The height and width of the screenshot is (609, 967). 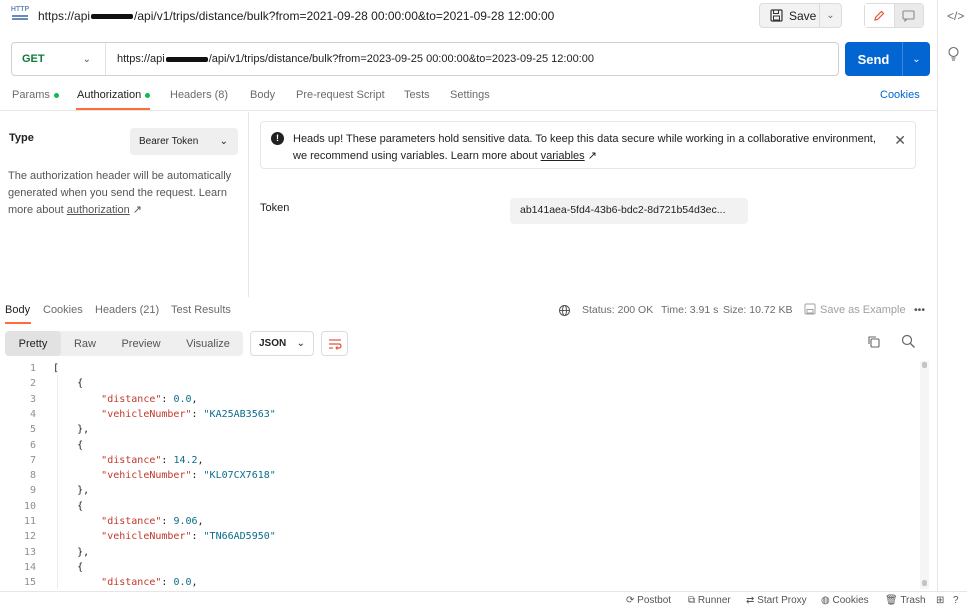 What do you see at coordinates (845, 600) in the screenshot?
I see `cookies-button: ◍ Cookies` at bounding box center [845, 600].